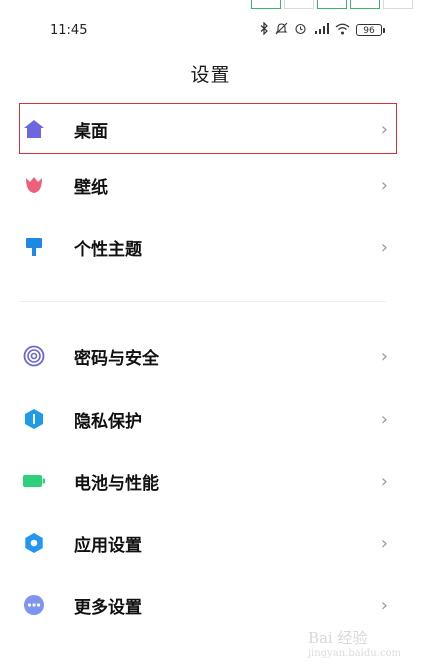  What do you see at coordinates (34, 543) in the screenshot?
I see `gear-icon` at bounding box center [34, 543].